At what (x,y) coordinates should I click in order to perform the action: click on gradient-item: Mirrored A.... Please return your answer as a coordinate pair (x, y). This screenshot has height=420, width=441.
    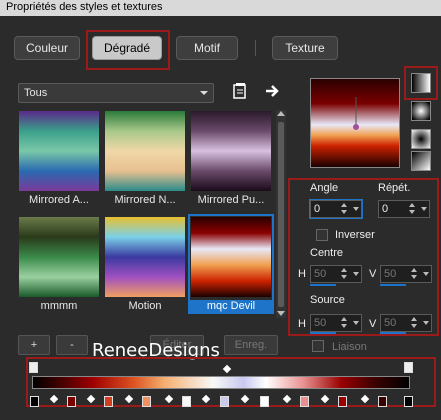
    Looking at the image, I should click on (59, 158).